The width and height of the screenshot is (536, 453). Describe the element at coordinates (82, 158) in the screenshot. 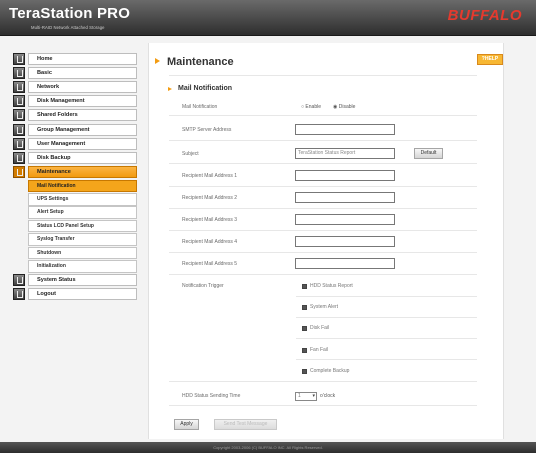

I see `sidebar-item-label: Disk Backup` at that location.